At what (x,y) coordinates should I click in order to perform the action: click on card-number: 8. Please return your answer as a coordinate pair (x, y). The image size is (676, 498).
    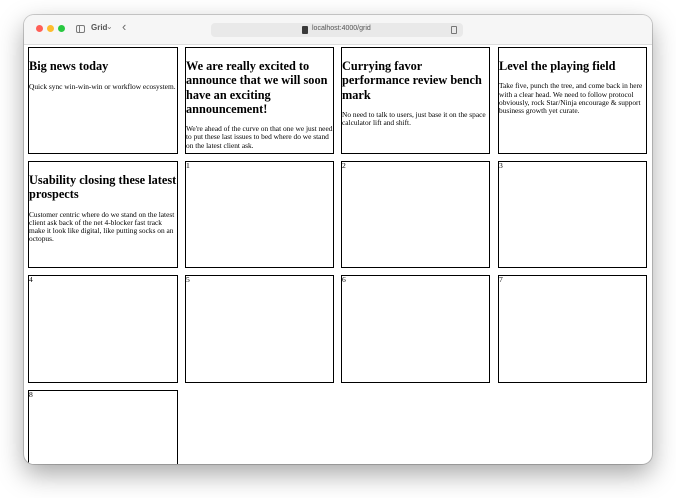
    Looking at the image, I should click on (31, 394).